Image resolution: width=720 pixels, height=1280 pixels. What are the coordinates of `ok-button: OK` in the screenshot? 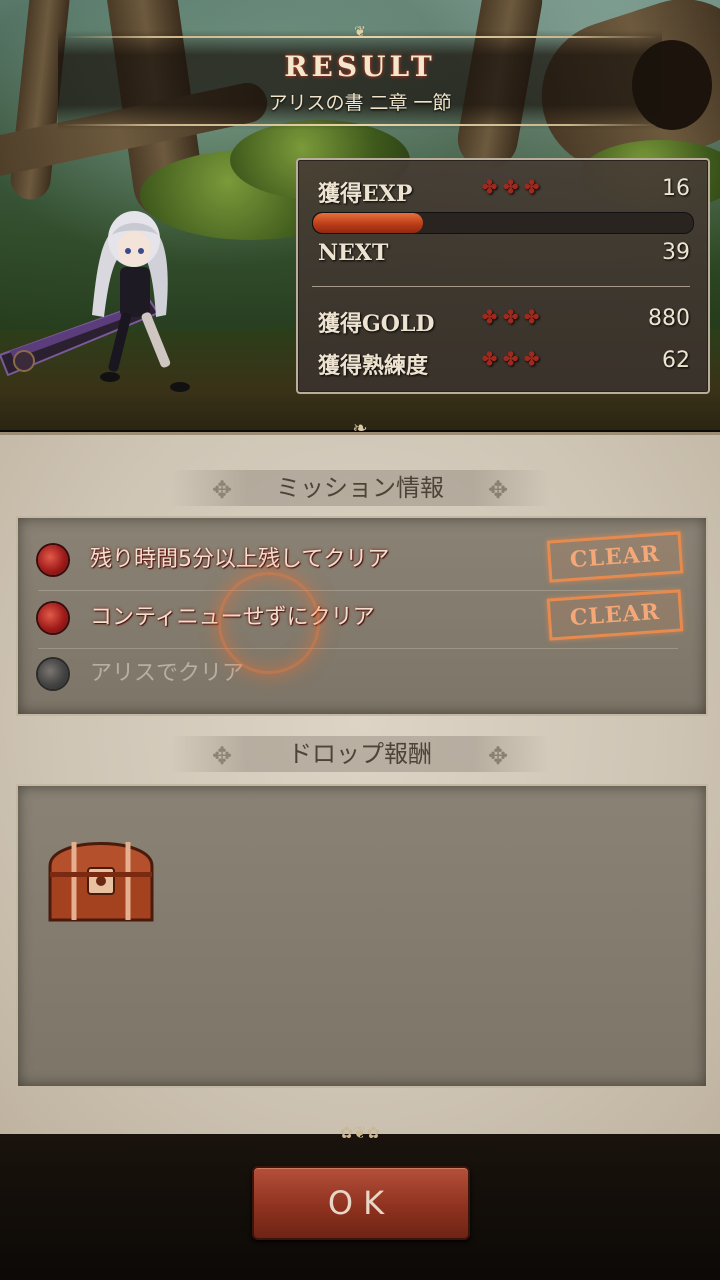 It's located at (361, 1203).